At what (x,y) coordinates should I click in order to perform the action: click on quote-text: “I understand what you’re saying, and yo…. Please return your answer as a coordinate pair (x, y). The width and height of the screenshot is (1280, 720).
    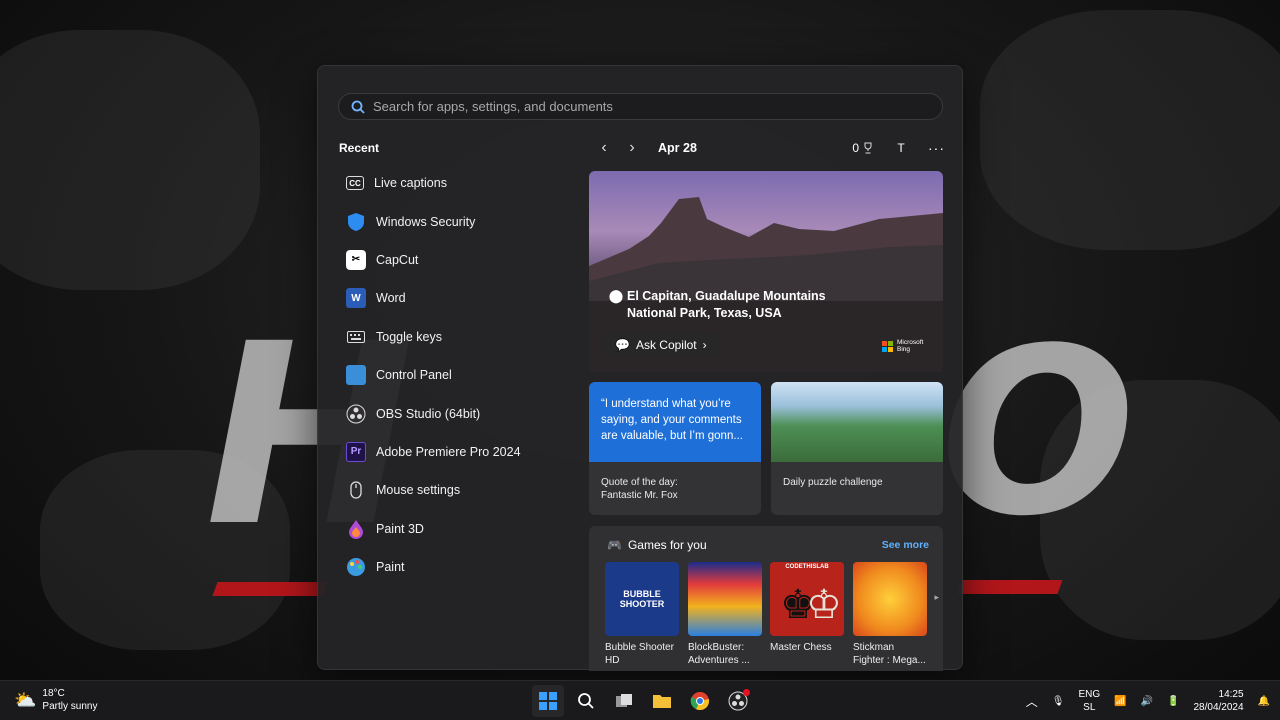
    Looking at the image, I should click on (675, 422).